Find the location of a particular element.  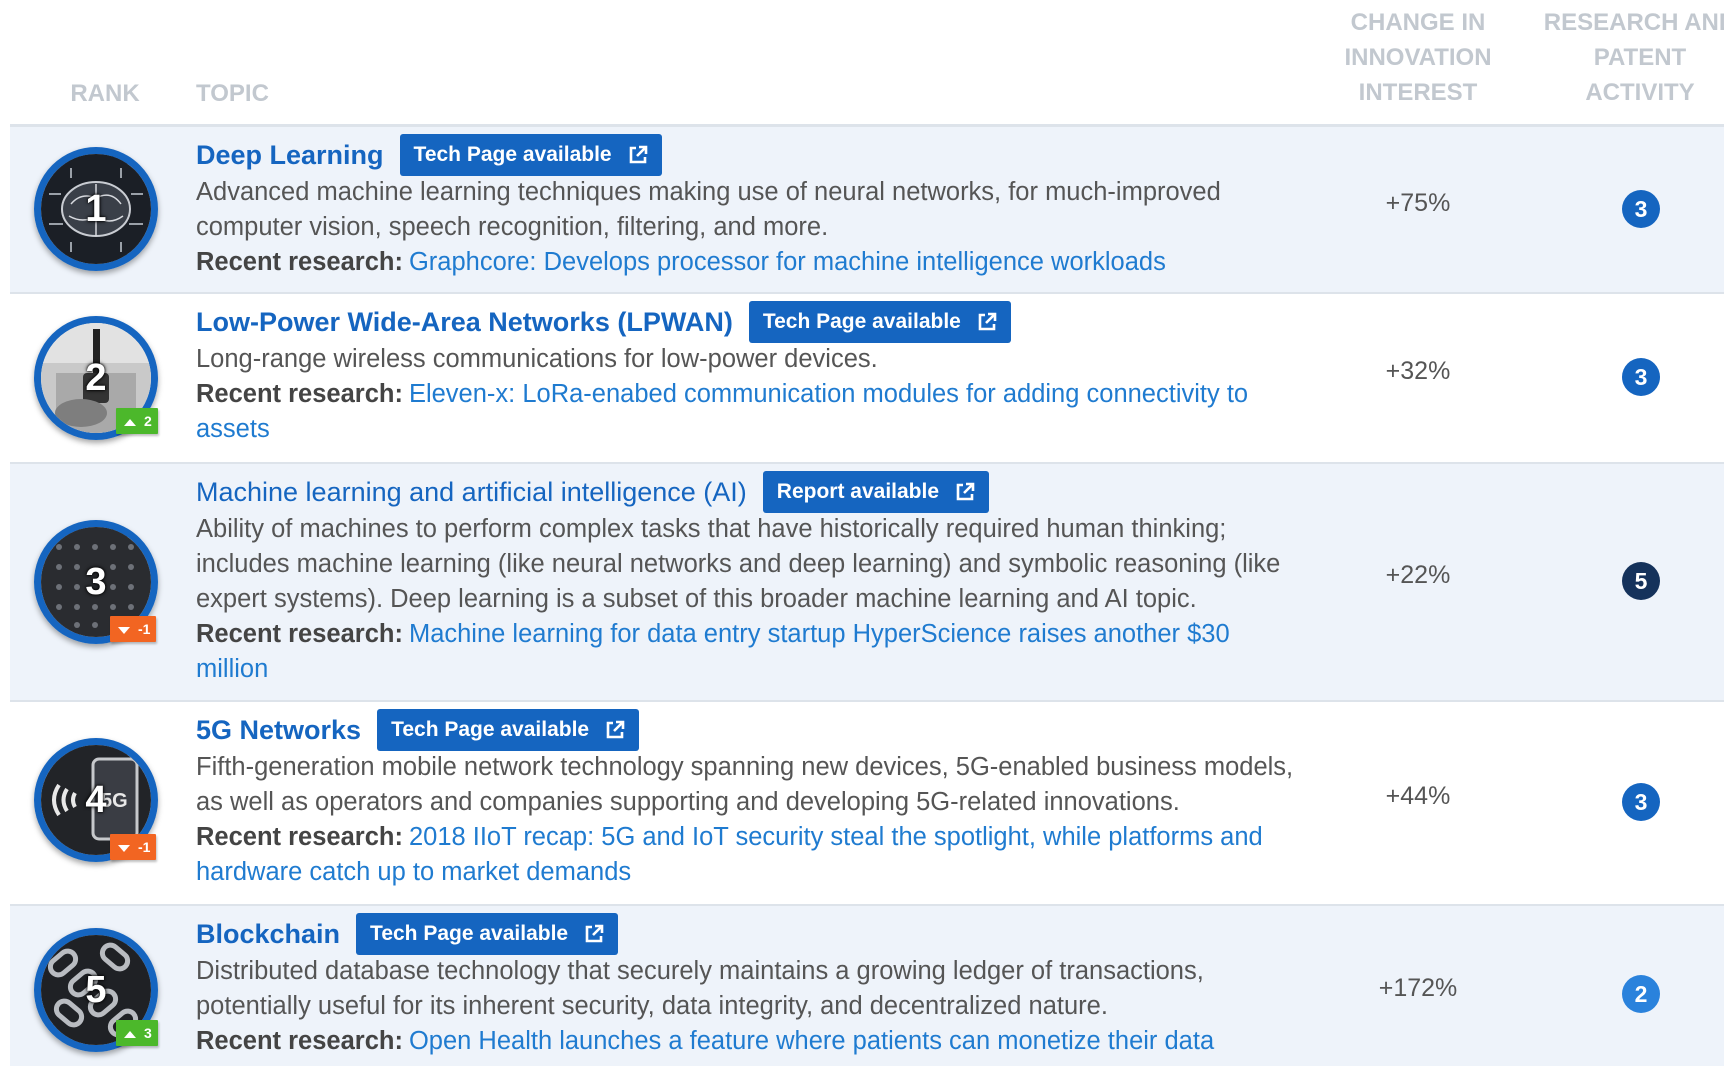

activity-score: 5 is located at coordinates (1641, 581).